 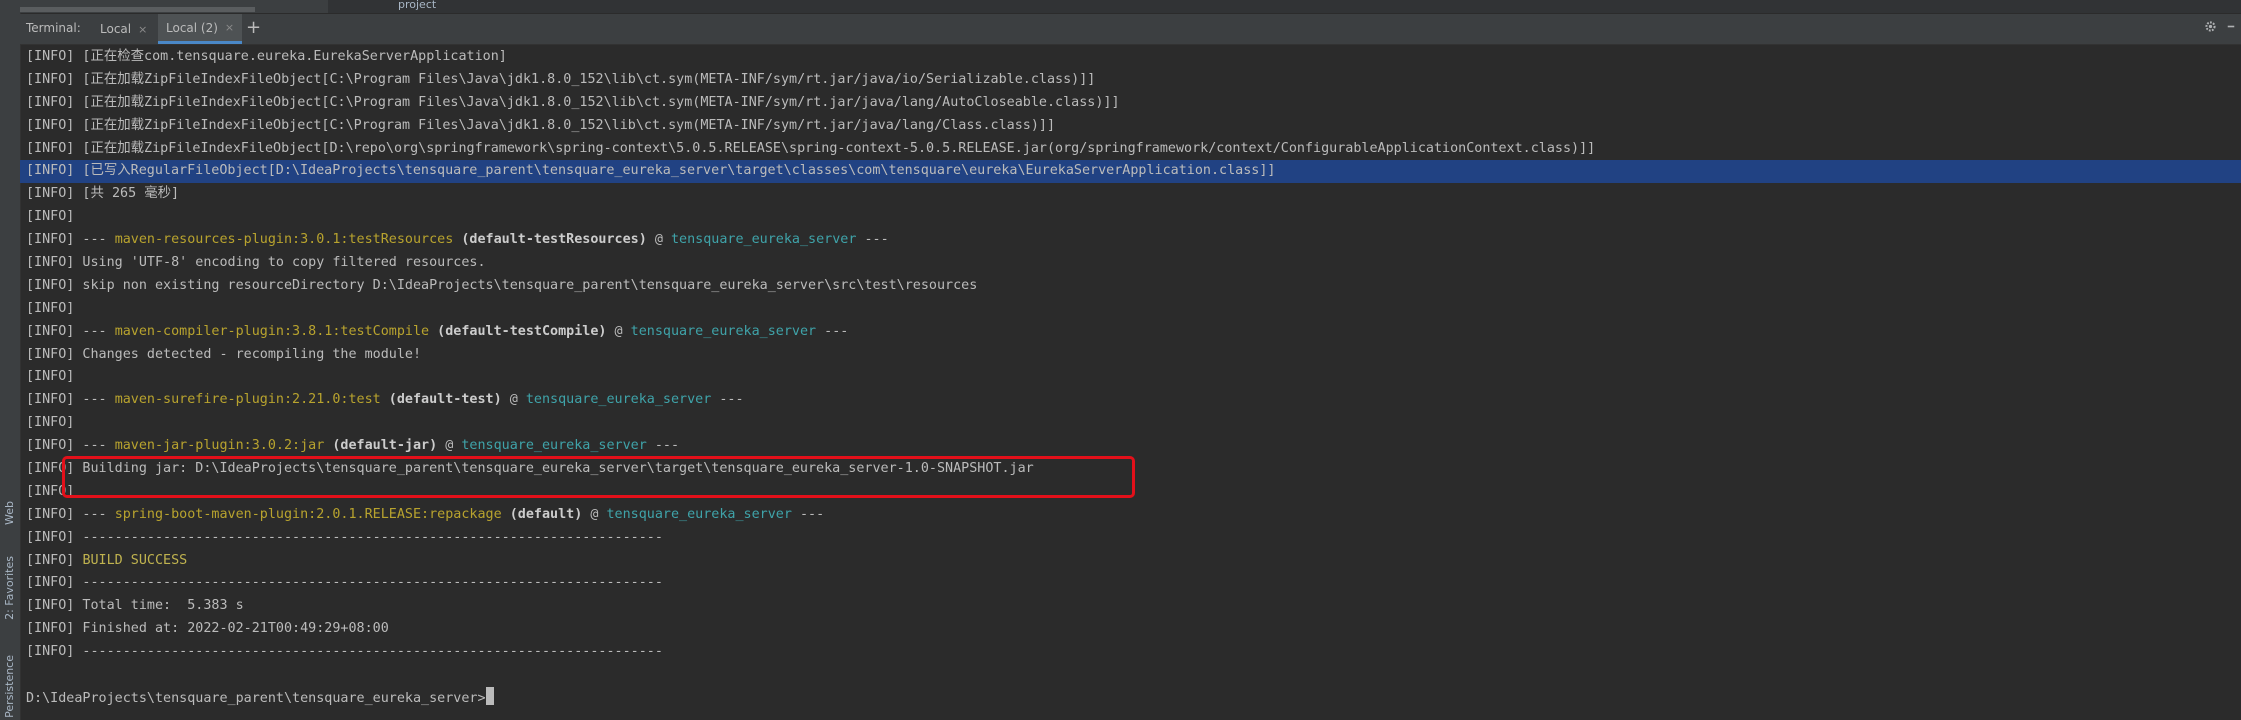 I want to click on terminal-line: [INFO] [共 265 毫秒], so click(x=1133, y=194).